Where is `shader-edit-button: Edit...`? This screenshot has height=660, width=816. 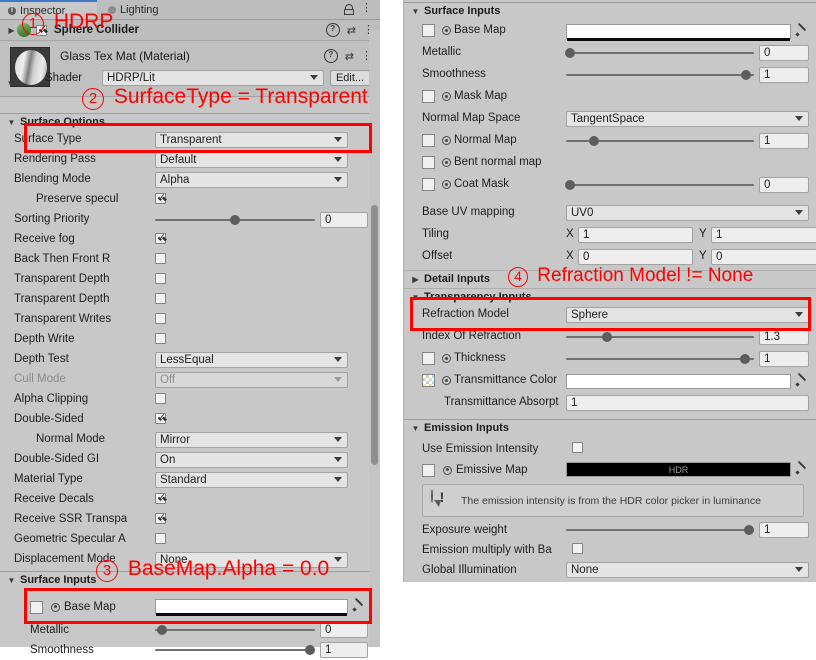 shader-edit-button: Edit... is located at coordinates (350, 78).